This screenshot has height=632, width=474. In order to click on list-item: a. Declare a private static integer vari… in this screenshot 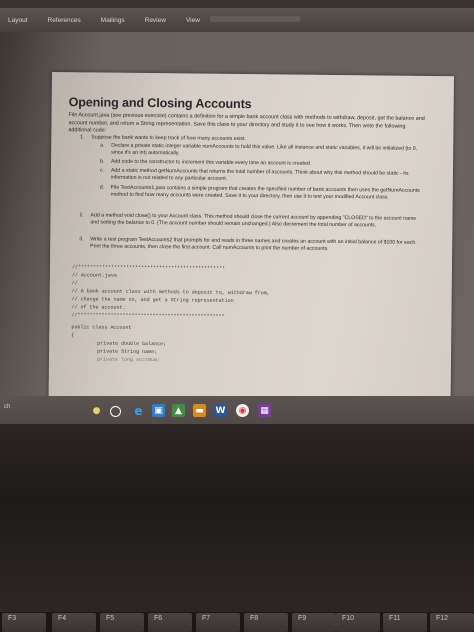, I will do `click(261, 151)`.